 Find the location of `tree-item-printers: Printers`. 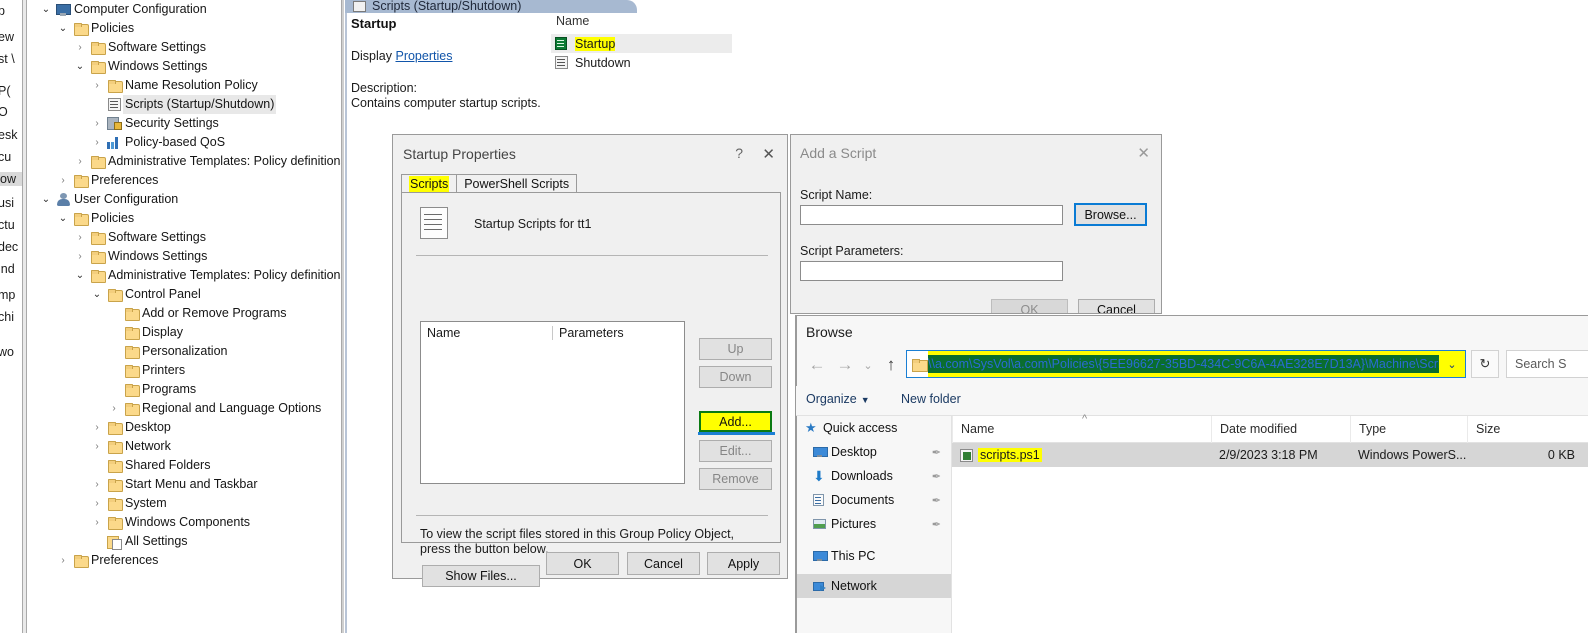

tree-item-printers: Printers is located at coordinates (185, 370).